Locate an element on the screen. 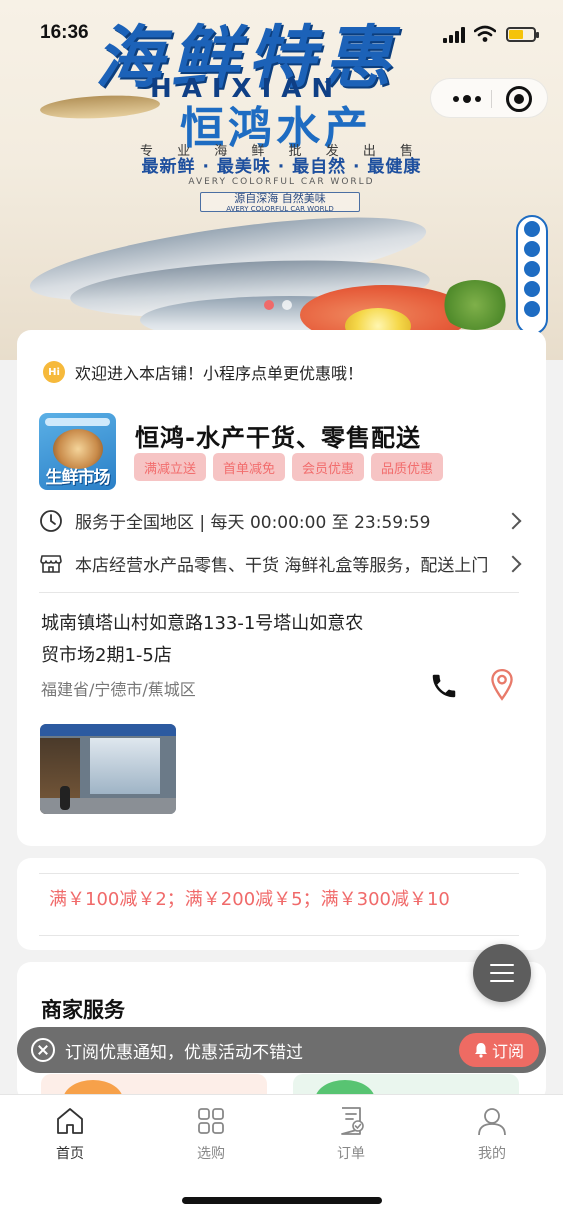  subscribe-message: 订阅优惠通知，优惠活动不错过 is located at coordinates (184, 1053).